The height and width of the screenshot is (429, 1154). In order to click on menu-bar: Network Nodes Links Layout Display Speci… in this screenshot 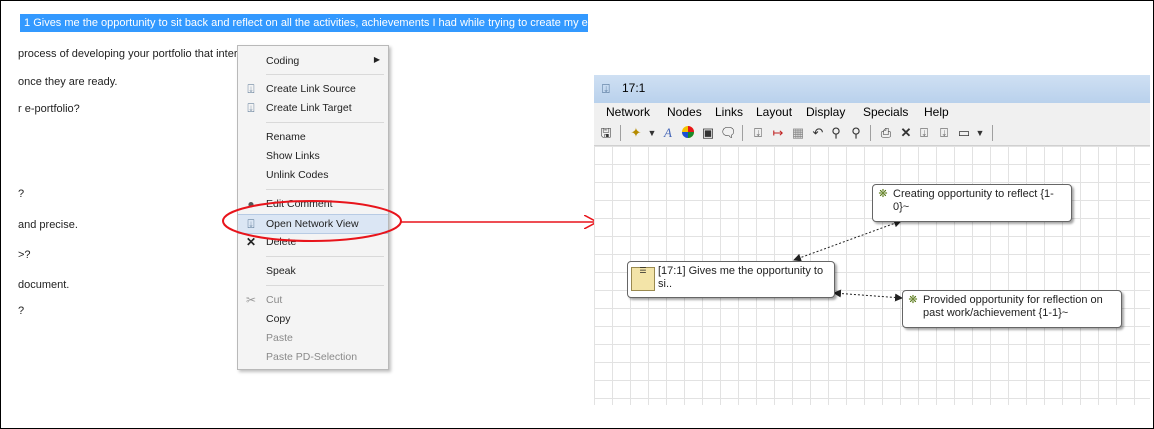, I will do `click(872, 112)`.